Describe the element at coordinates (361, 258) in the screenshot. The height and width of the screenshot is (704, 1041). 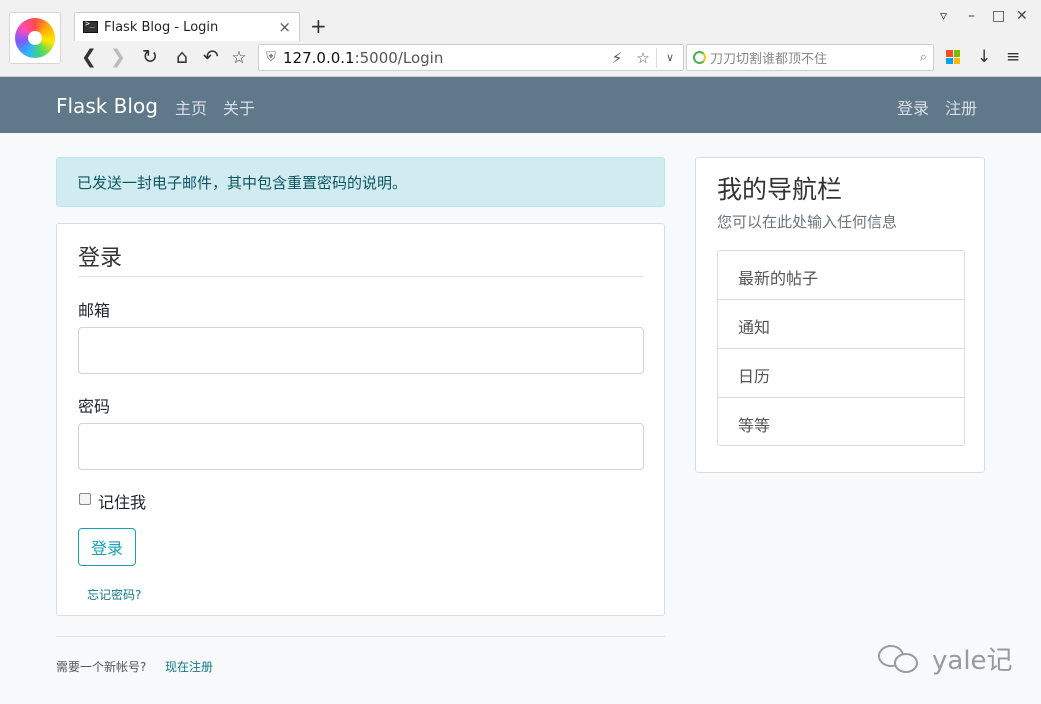
I see `form-legend: 登录` at that location.